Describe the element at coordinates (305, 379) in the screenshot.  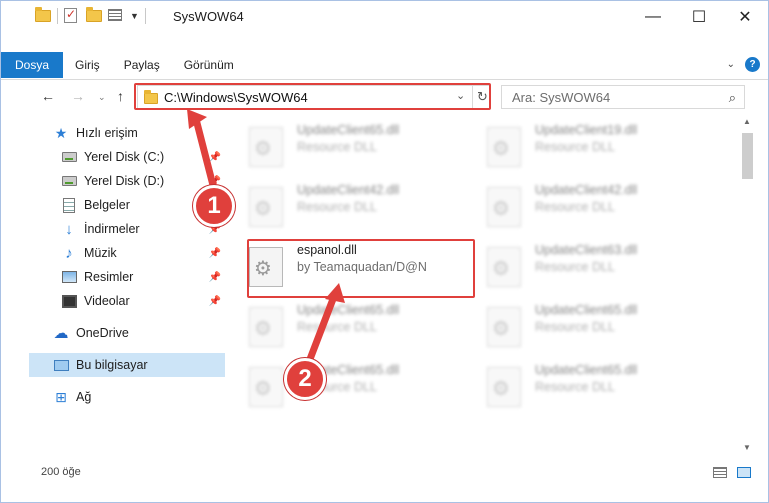
I see `callout-badge-two: 2` at that location.